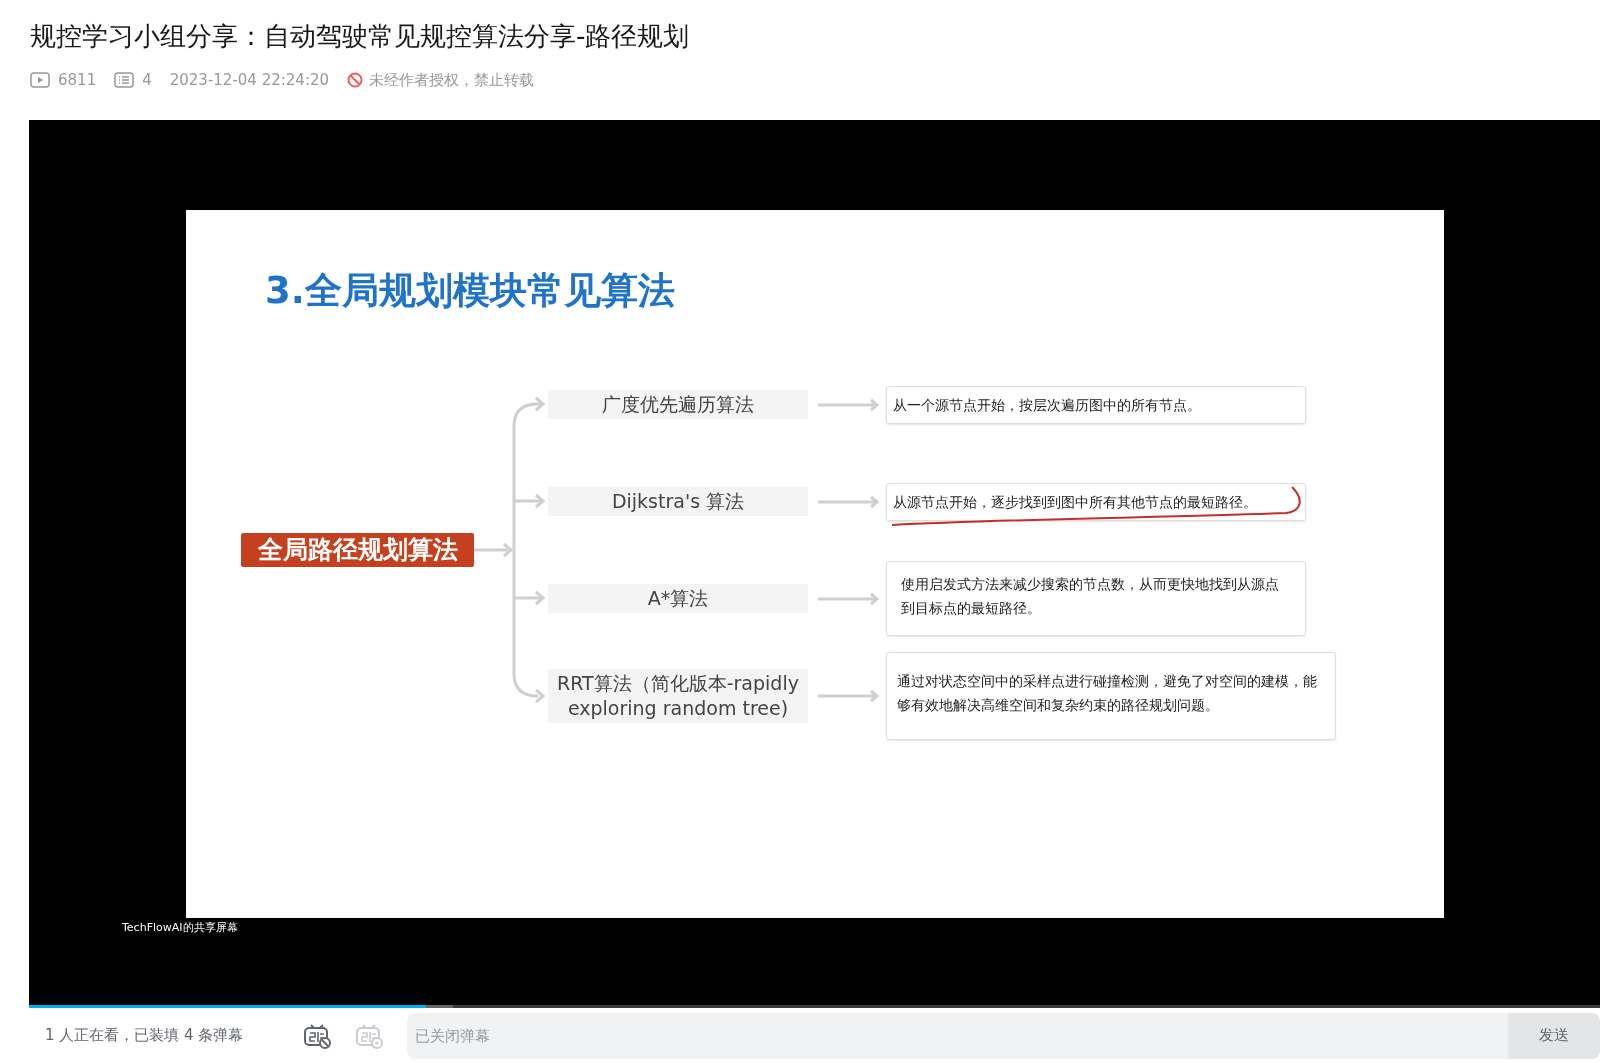  Describe the element at coordinates (452, 80) in the screenshot. I see `copyright-notice: 未经作者授权，禁止转载` at that location.